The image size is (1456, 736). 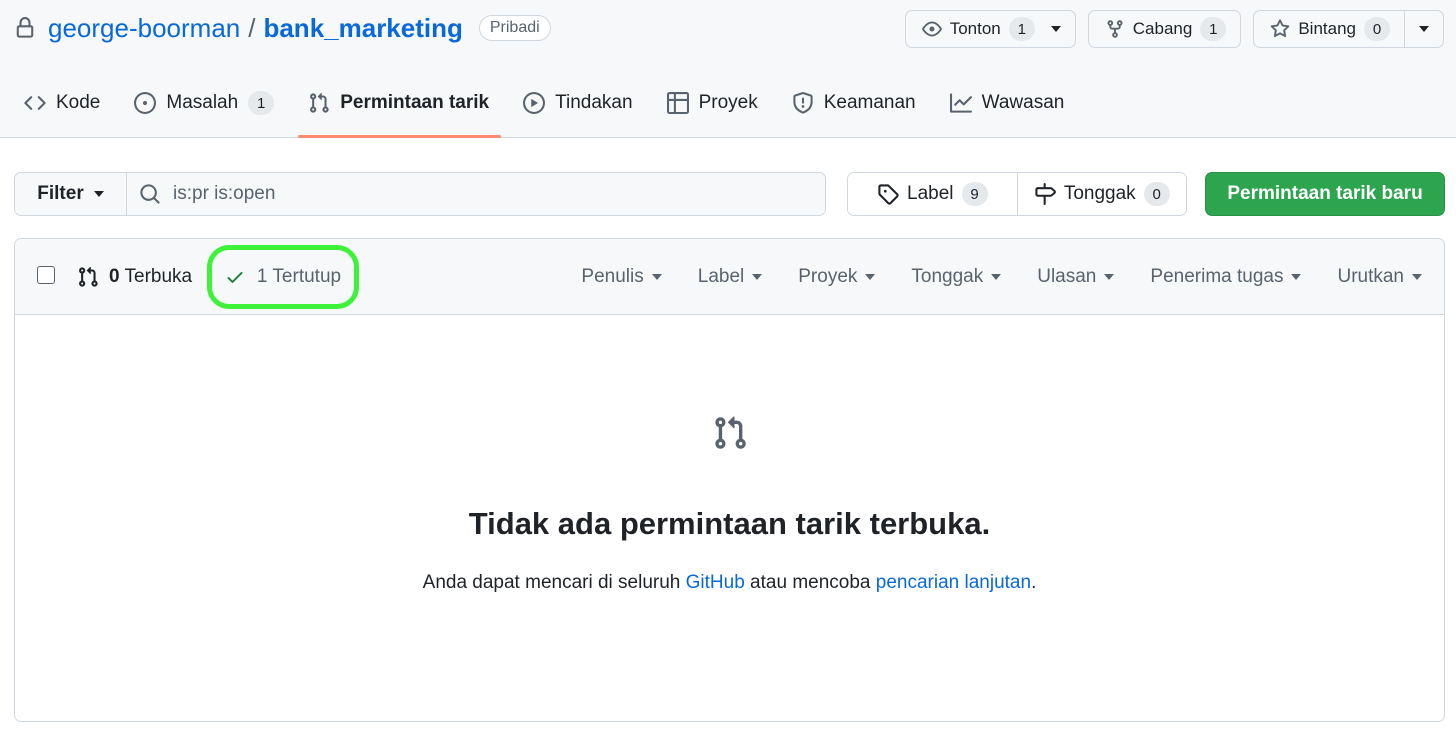 I want to click on tab-projects: Proyek, so click(x=713, y=110).